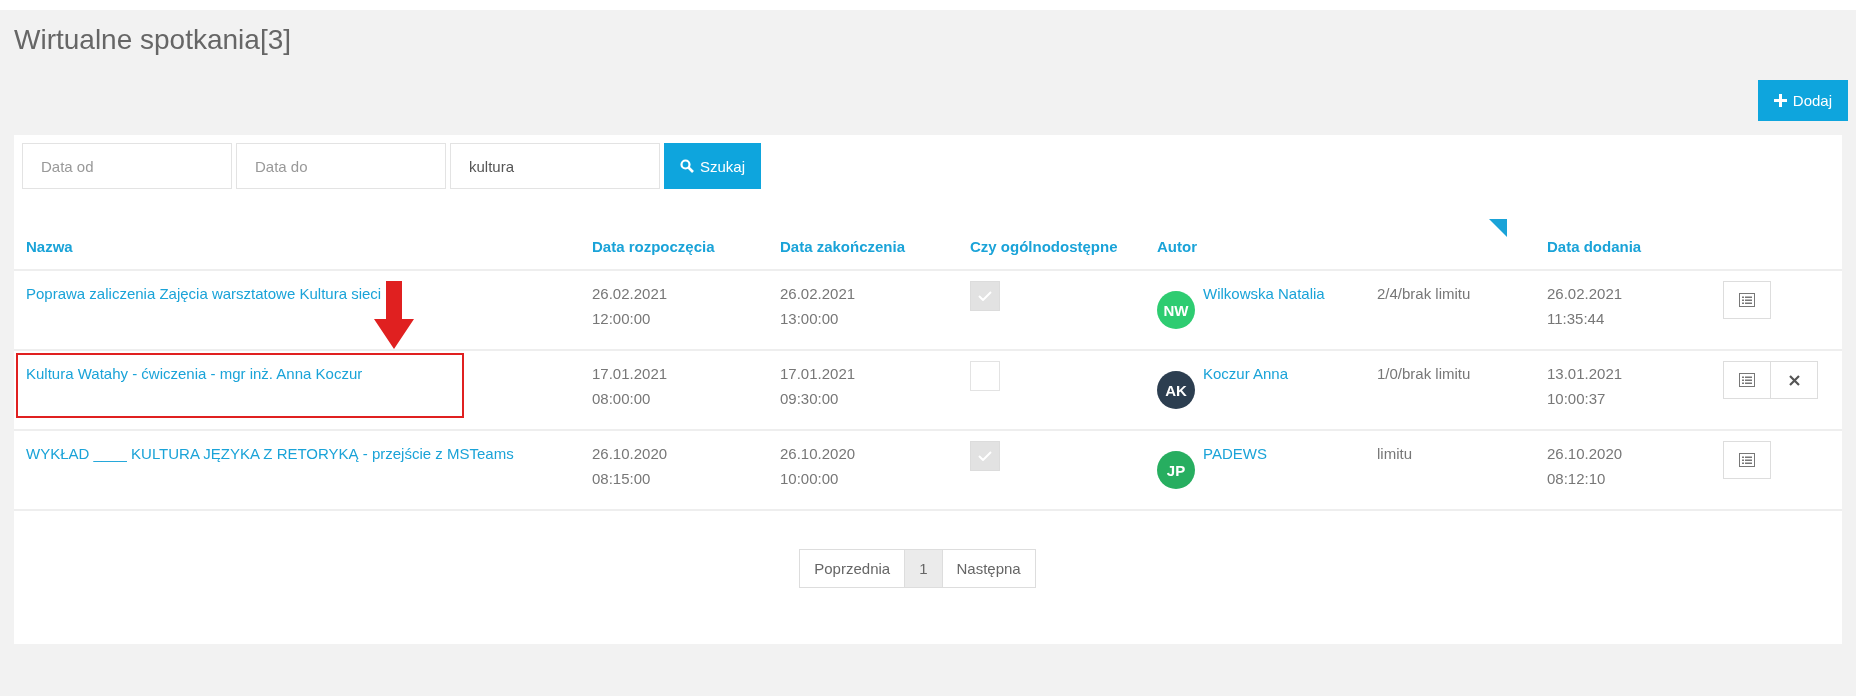  I want to click on date-from-field: Data od, so click(127, 166).